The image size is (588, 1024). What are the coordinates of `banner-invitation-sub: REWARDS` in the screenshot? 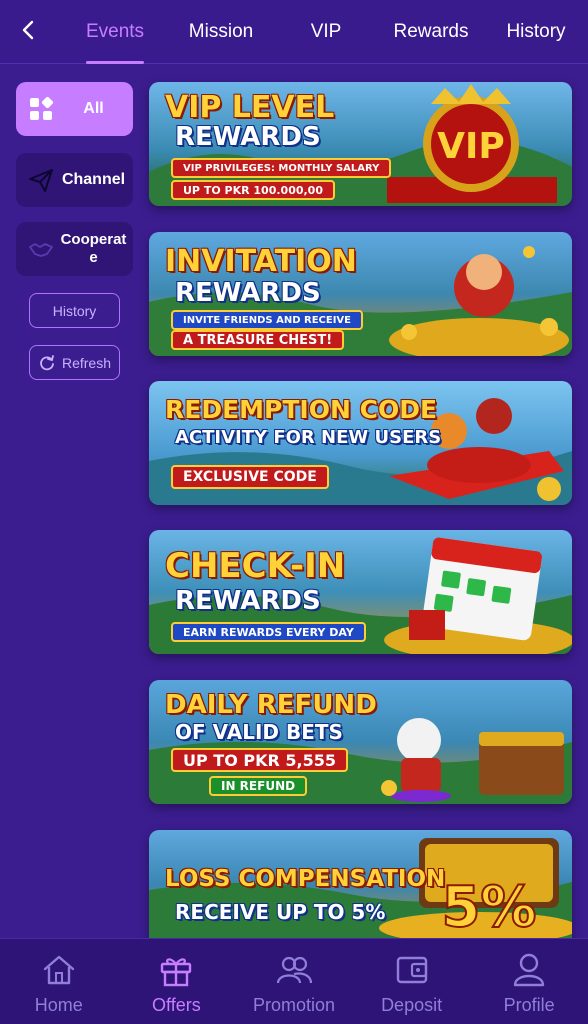 It's located at (248, 293).